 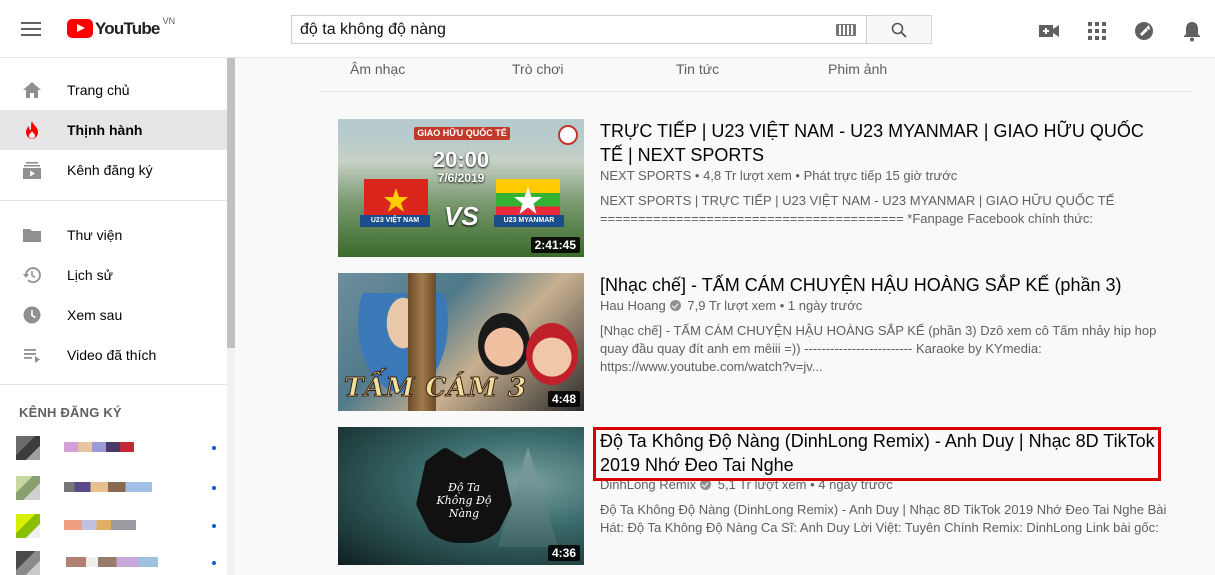 I want to click on sidebar-scrollbar-thumb, so click(x=231, y=203).